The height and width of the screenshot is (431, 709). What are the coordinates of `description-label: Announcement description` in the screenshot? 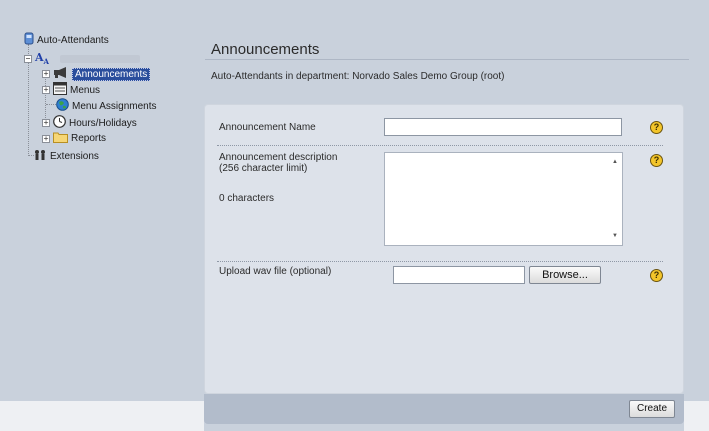 It's located at (278, 157).